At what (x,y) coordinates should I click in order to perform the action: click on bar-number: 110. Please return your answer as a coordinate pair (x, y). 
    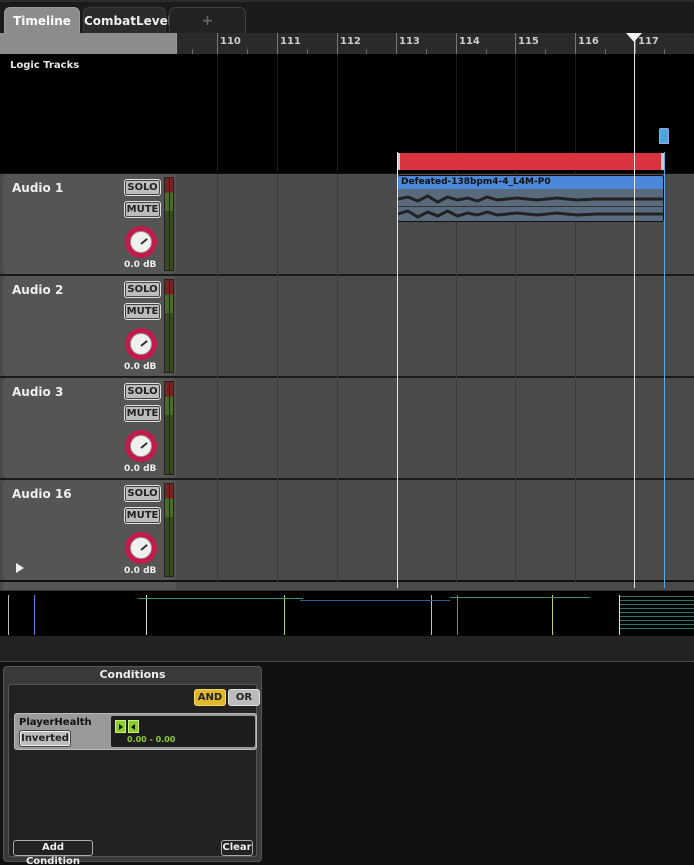
    Looking at the image, I should click on (230, 41).